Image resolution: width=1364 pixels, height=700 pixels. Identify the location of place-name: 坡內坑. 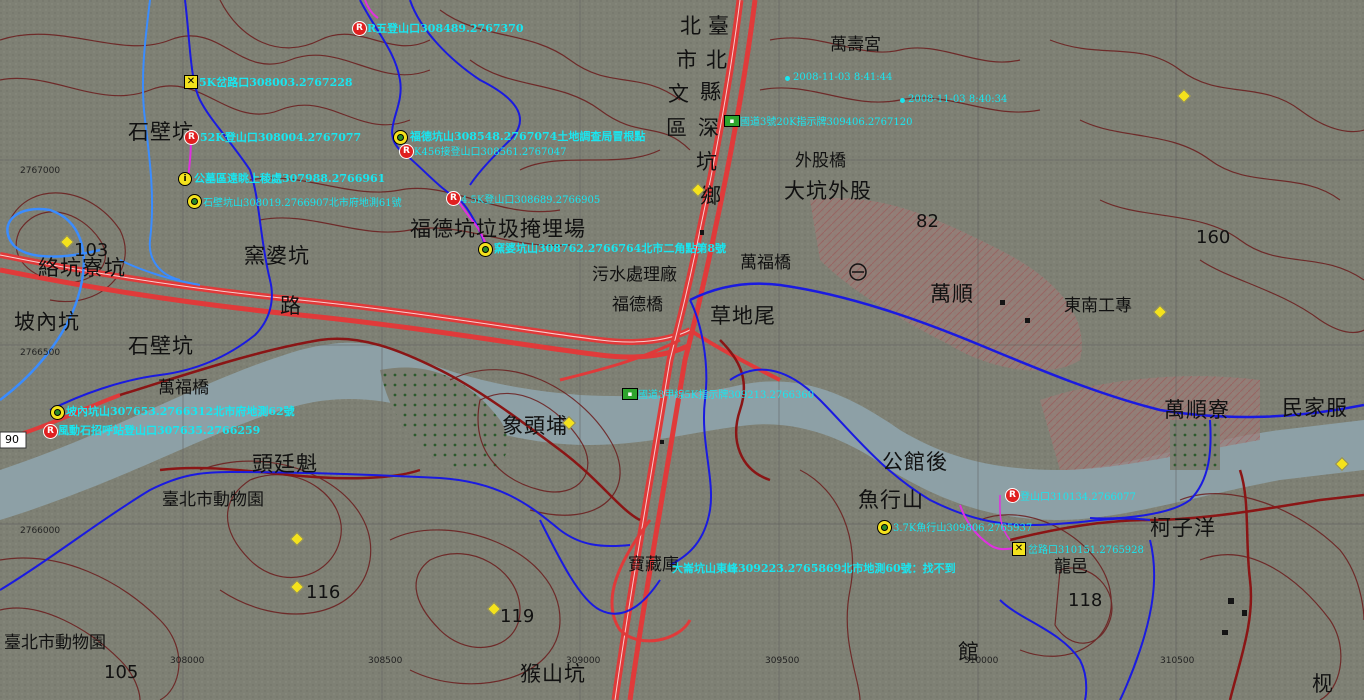
(47, 322).